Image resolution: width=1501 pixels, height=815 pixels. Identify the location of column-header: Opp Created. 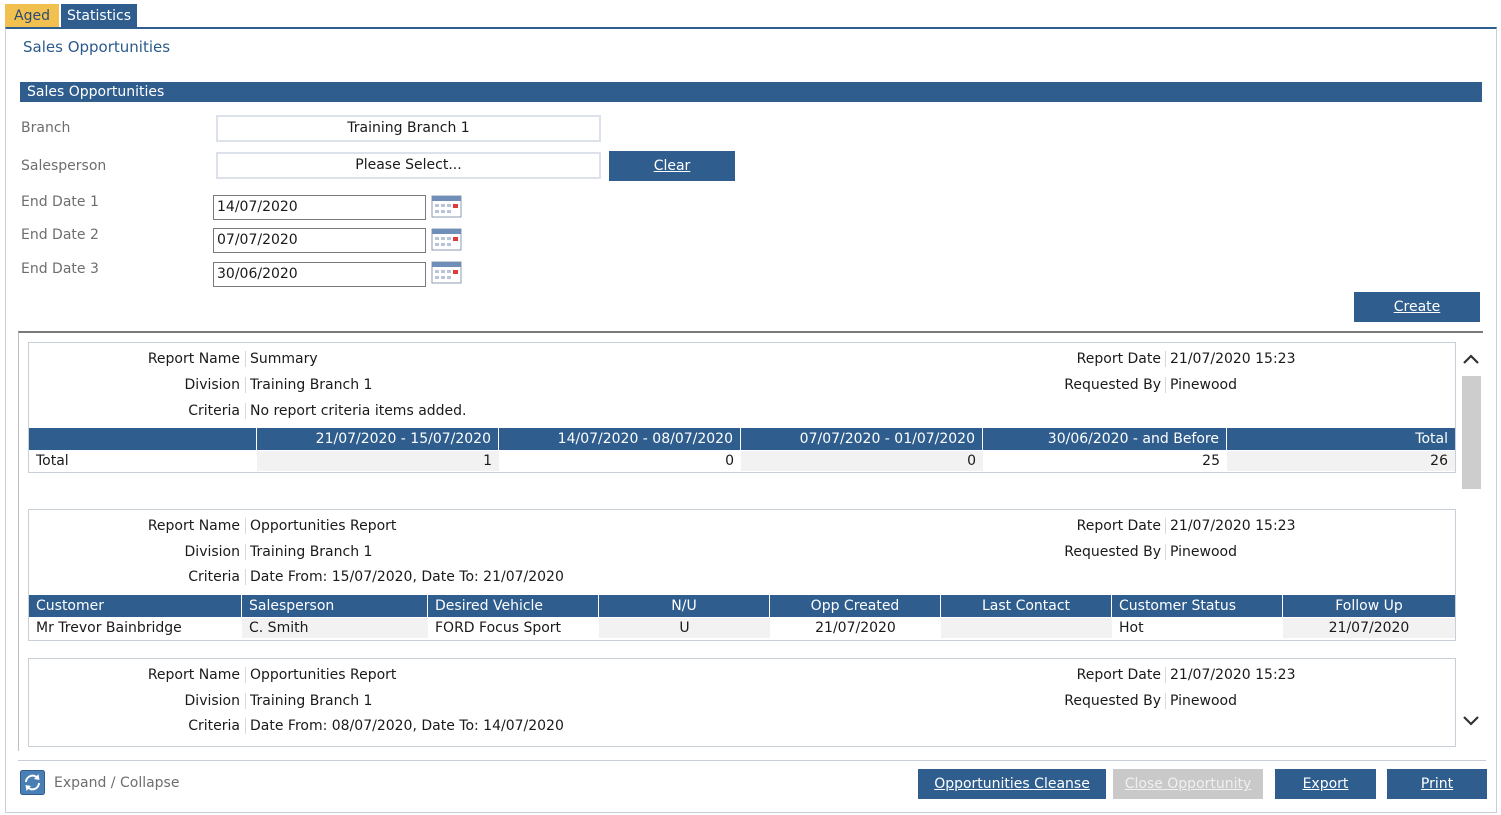
(855, 606).